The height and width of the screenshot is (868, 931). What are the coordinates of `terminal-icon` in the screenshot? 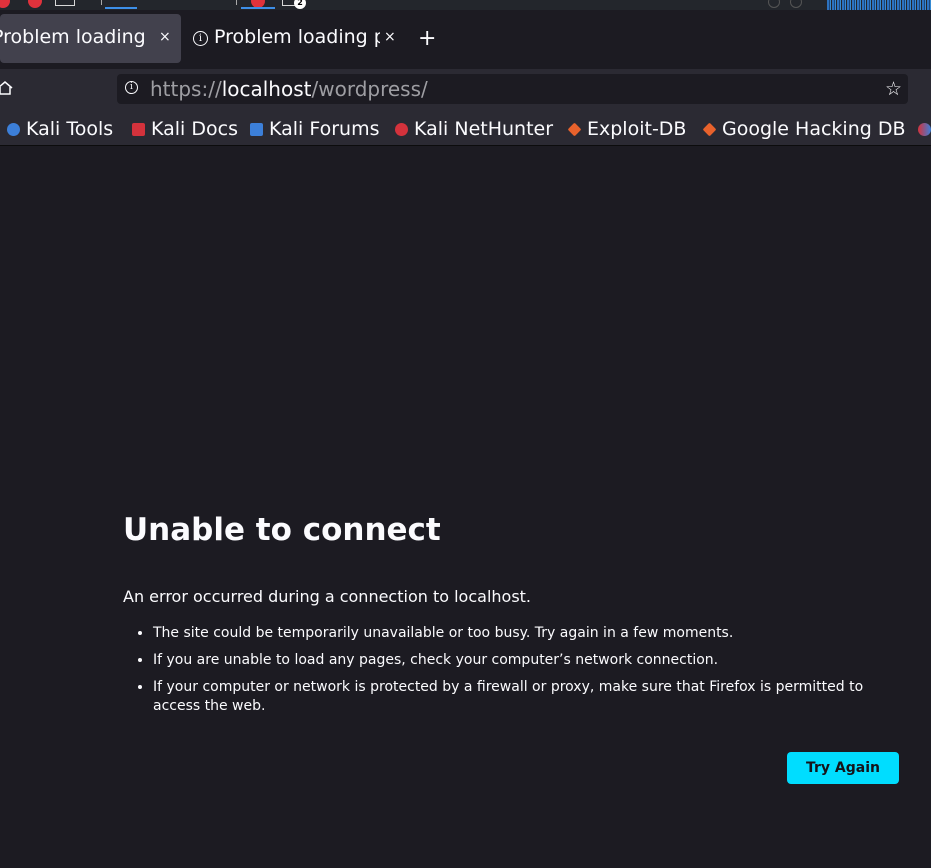 It's located at (65, 3).